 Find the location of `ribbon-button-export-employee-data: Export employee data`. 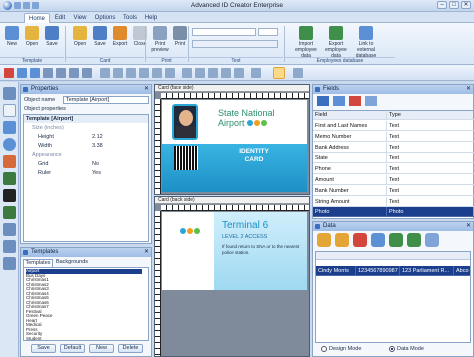

ribbon-button-export-employee-data: Export employee data is located at coordinates (336, 42).